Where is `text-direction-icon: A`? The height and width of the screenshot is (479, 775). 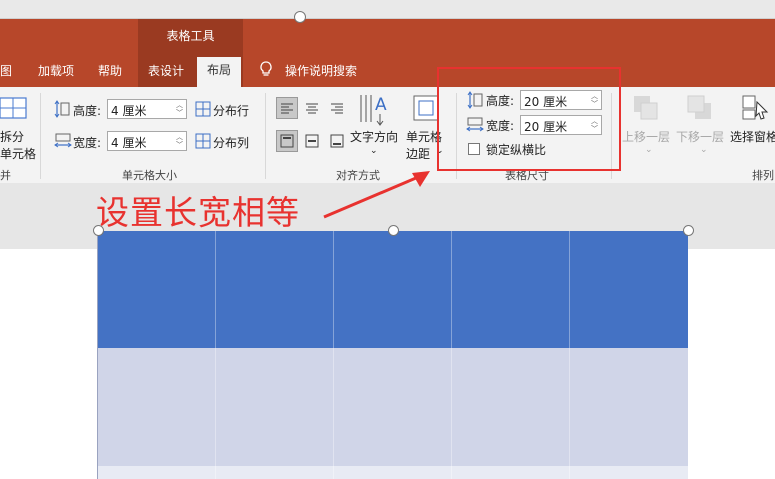 text-direction-icon: A is located at coordinates (373, 110).